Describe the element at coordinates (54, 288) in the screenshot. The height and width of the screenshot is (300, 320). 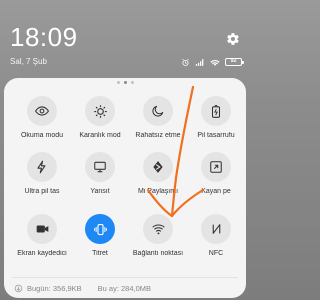
I see `data-usage-today: Bugün: 356,9KB` at that location.